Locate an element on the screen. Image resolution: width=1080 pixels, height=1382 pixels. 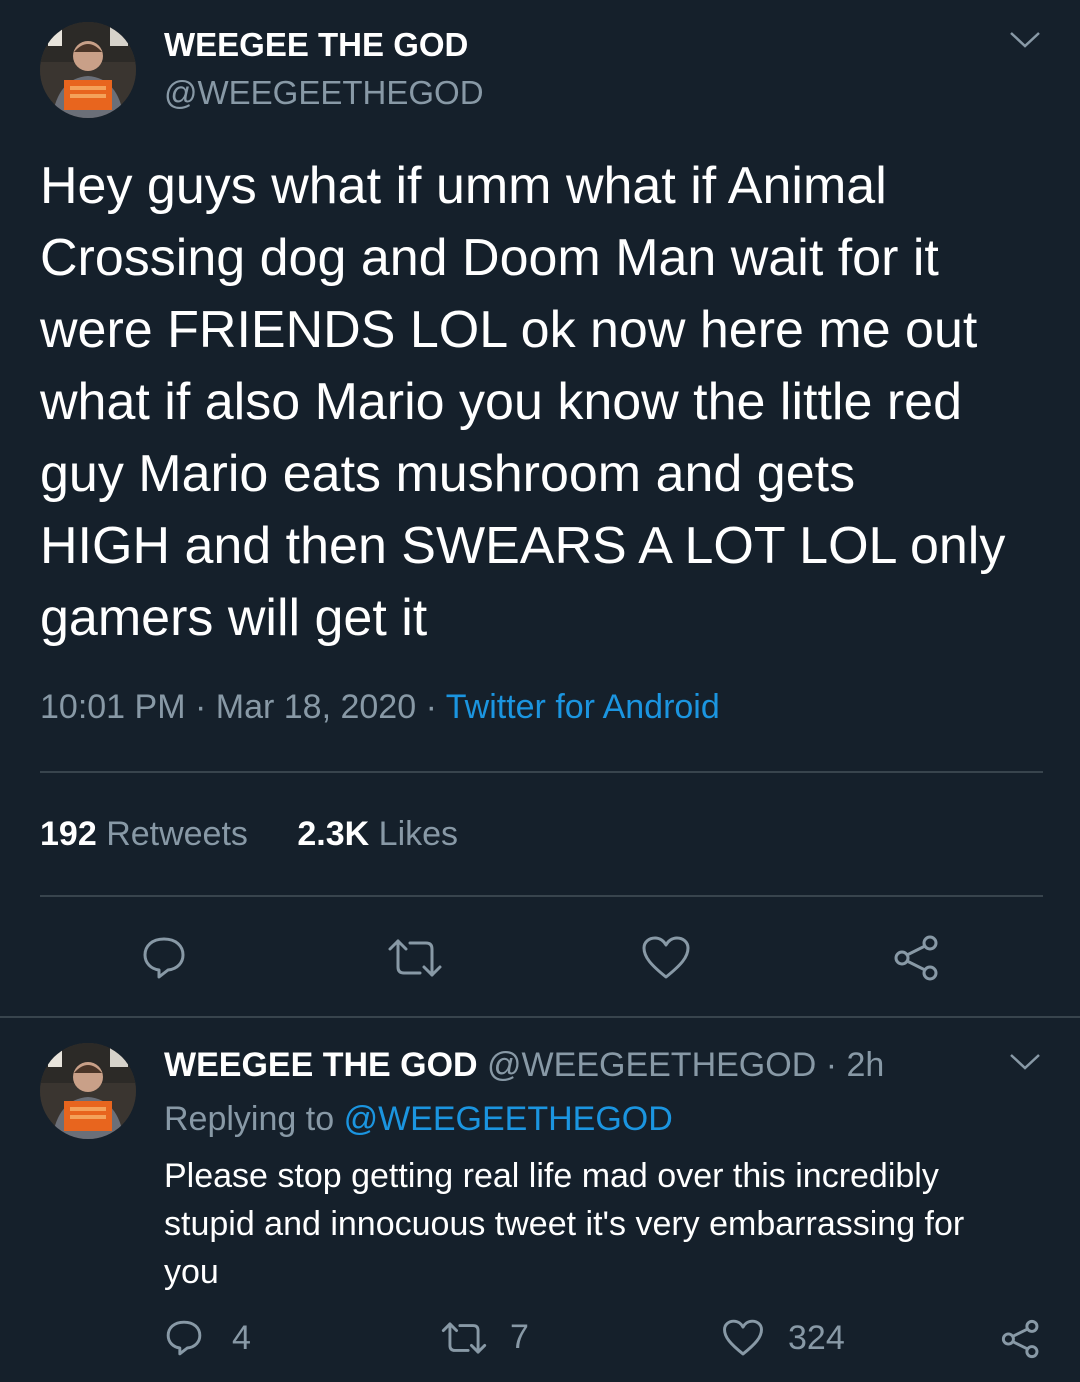
retweets-count: 192 is located at coordinates (68, 834).